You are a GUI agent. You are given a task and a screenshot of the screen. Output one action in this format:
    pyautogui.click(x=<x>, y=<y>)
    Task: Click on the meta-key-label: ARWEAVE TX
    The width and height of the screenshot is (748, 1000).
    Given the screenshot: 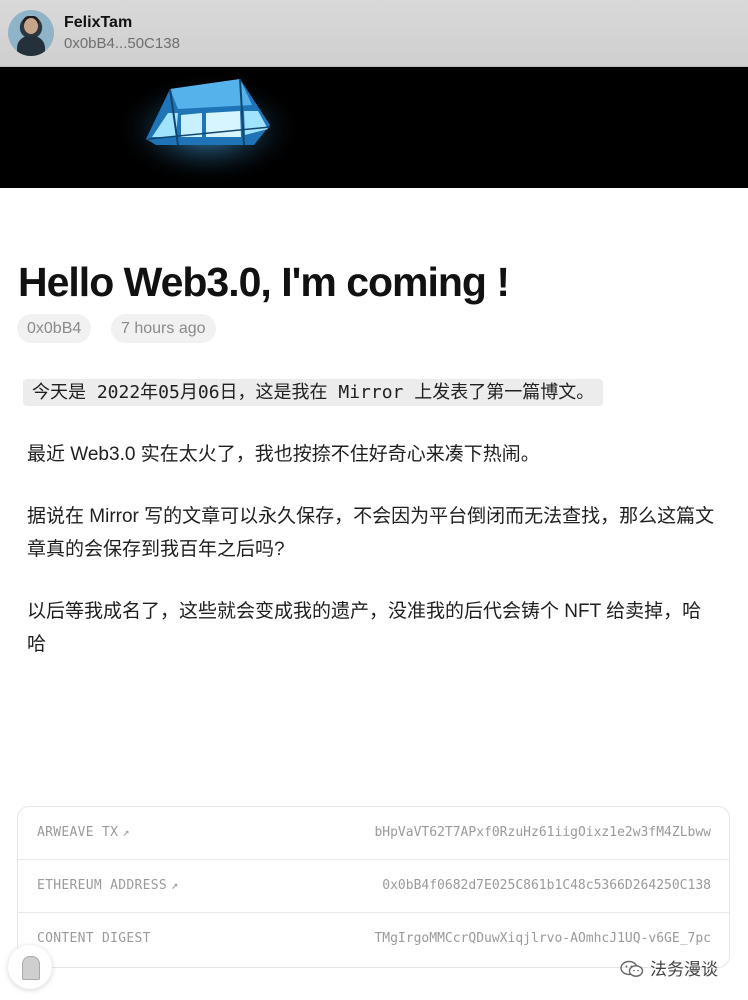 What is the action you would take?
    pyautogui.click(x=78, y=832)
    